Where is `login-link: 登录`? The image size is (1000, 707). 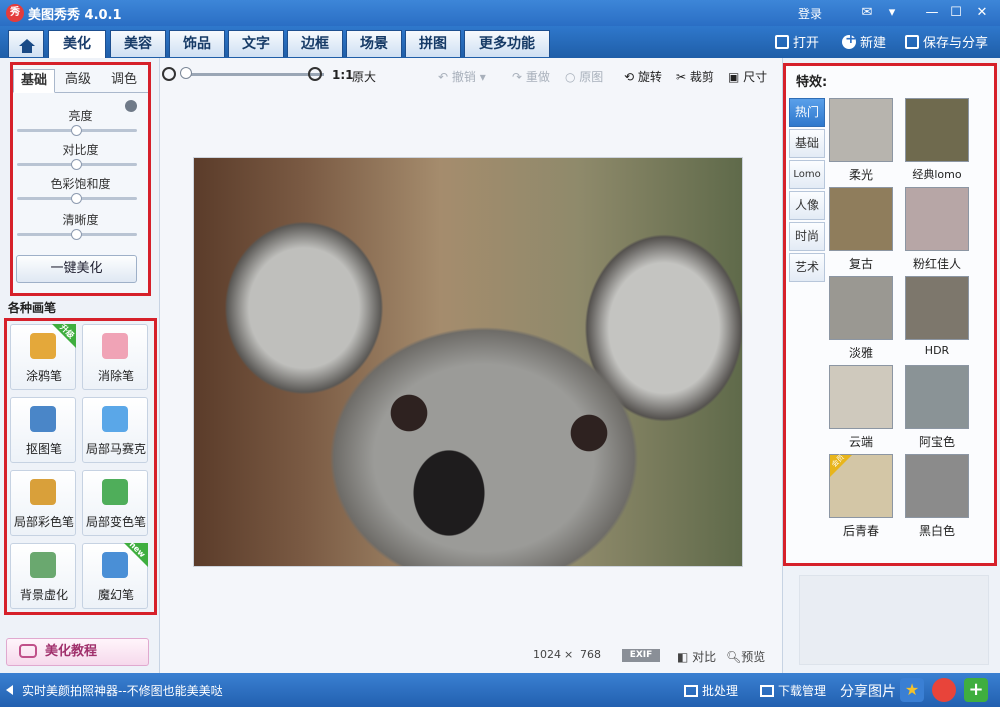 login-link: 登录 is located at coordinates (810, 13).